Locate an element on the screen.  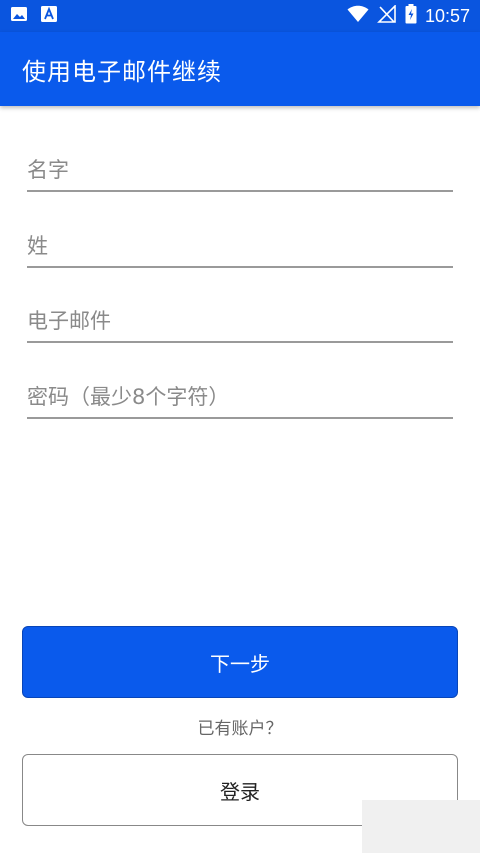
font-app-icon is located at coordinates (49, 16).